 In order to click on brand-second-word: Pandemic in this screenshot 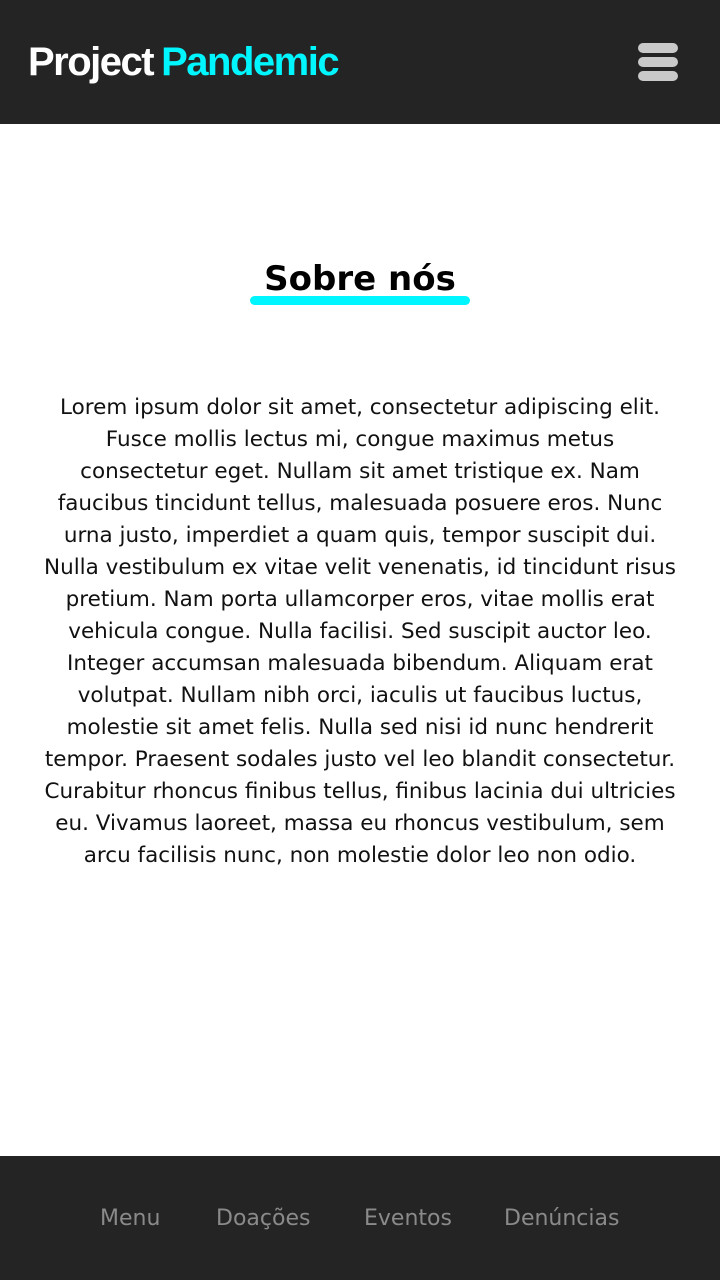, I will do `click(250, 62)`.